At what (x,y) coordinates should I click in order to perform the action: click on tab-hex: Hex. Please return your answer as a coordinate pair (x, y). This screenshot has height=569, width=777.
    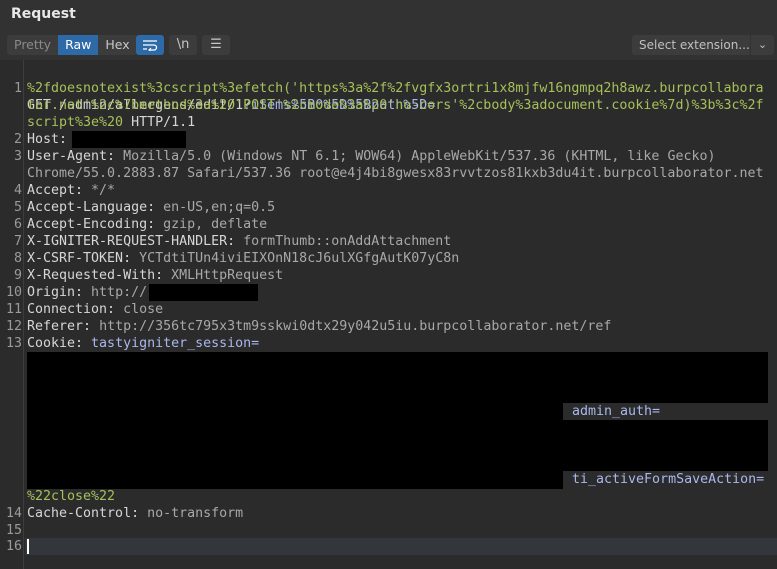
    Looking at the image, I should click on (117, 45).